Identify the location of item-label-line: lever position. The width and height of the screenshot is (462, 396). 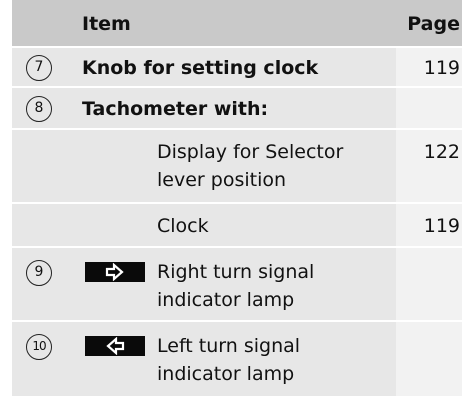
(222, 180).